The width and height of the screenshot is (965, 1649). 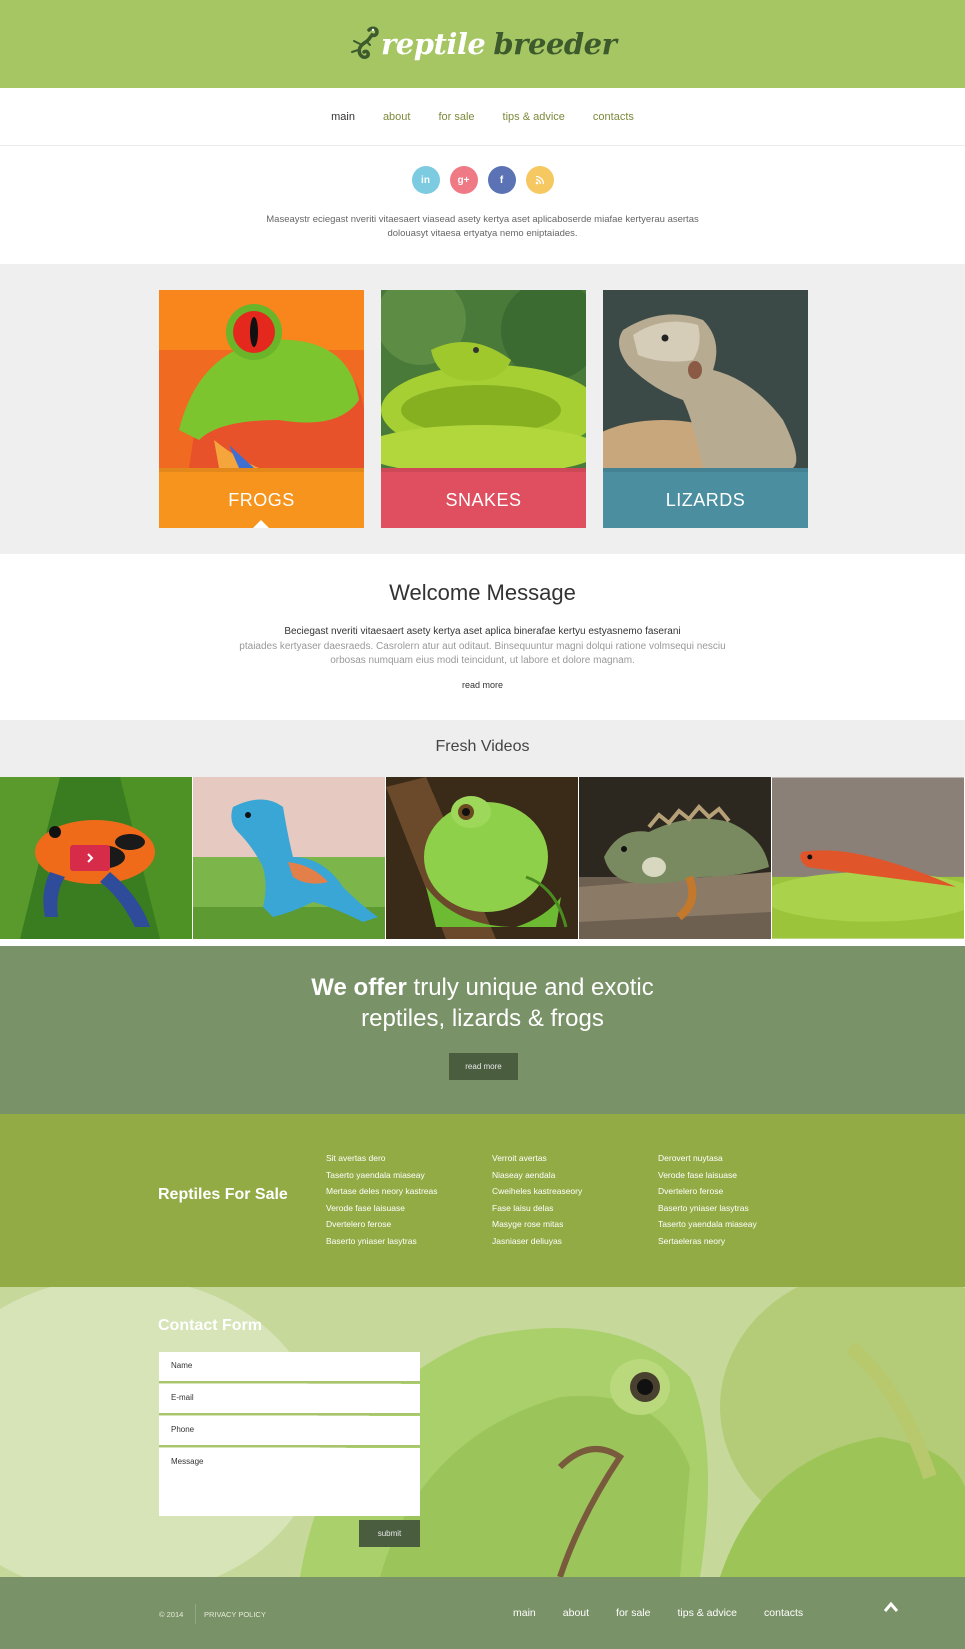 I want to click on nav-for-sale: for sale, so click(x=456, y=117).